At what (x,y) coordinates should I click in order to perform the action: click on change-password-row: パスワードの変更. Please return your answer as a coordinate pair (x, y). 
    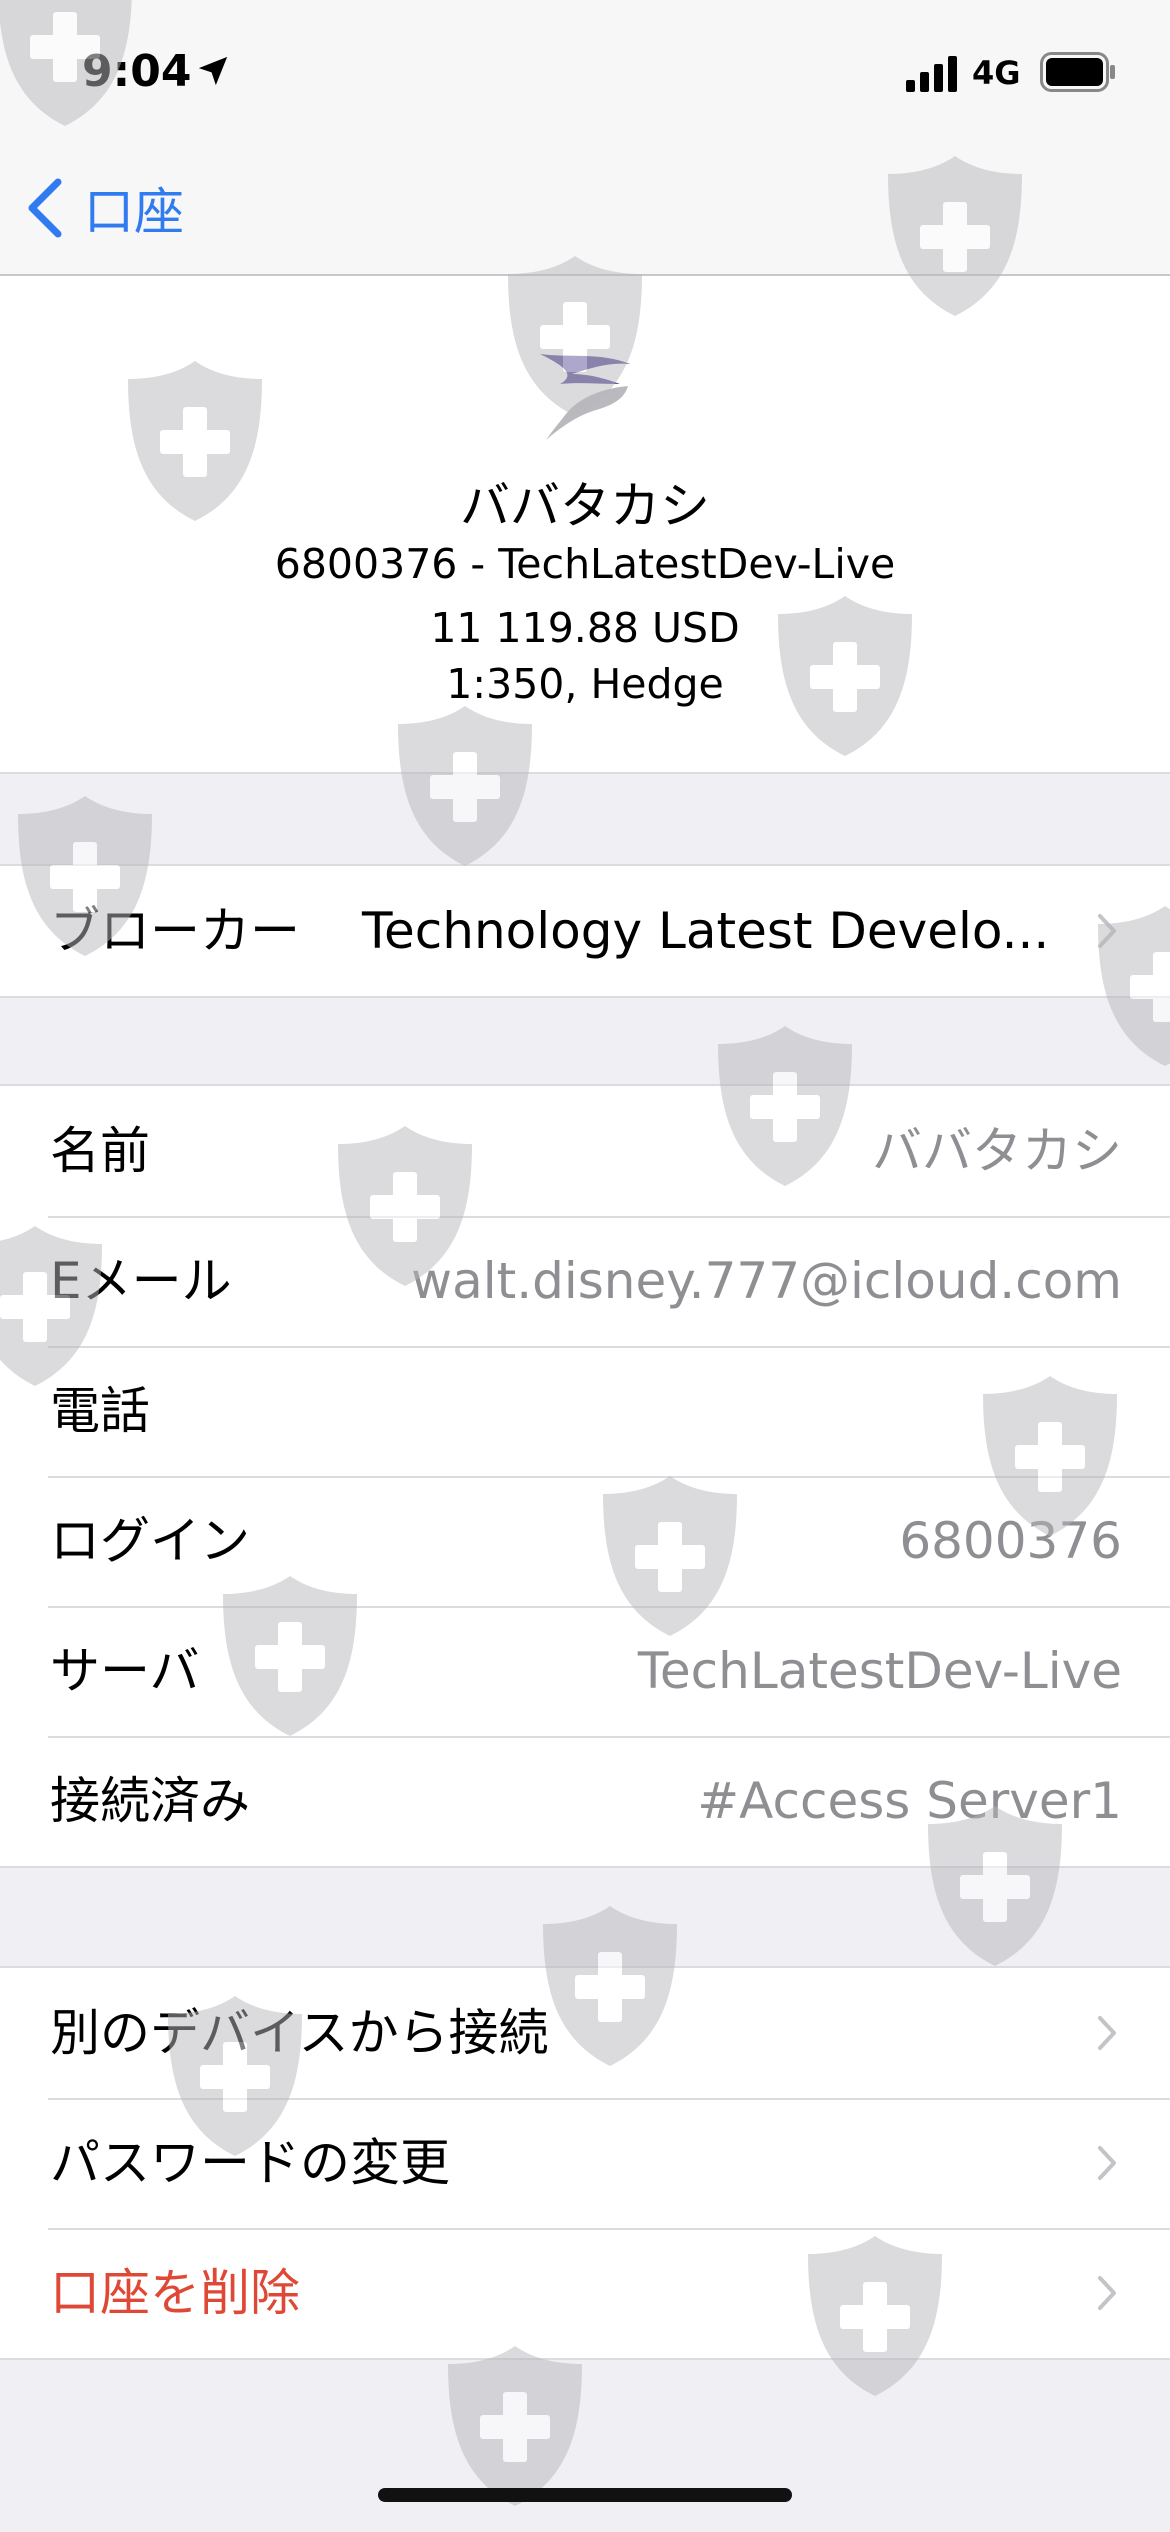
    Looking at the image, I should click on (585, 2163).